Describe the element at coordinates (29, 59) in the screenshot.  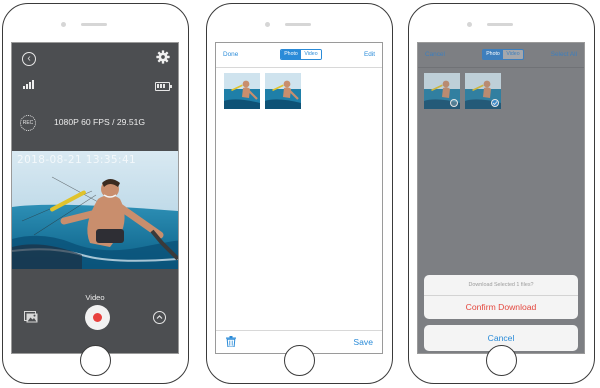
I see `back-icon: ‹` at that location.